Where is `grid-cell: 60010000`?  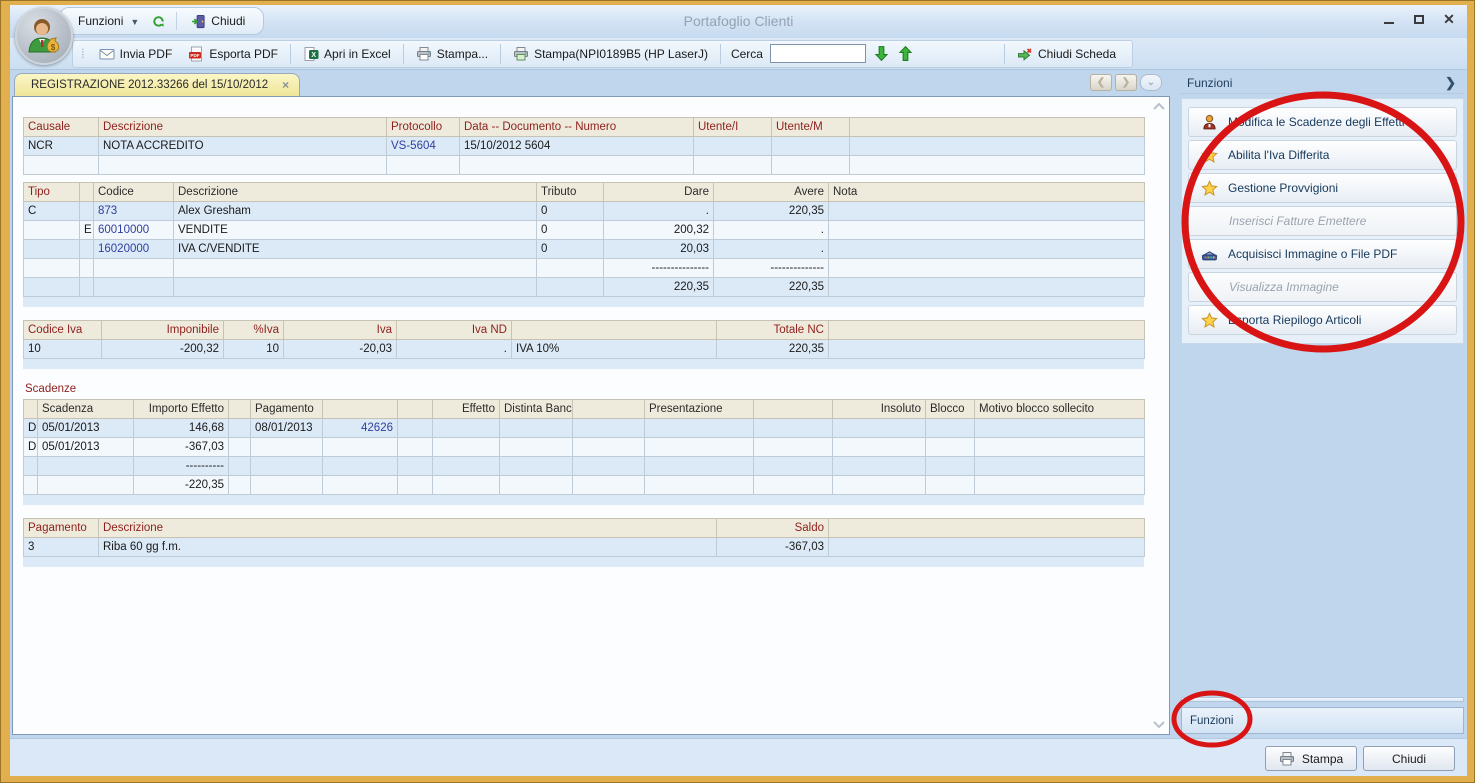 grid-cell: 60010000 is located at coordinates (133, 230).